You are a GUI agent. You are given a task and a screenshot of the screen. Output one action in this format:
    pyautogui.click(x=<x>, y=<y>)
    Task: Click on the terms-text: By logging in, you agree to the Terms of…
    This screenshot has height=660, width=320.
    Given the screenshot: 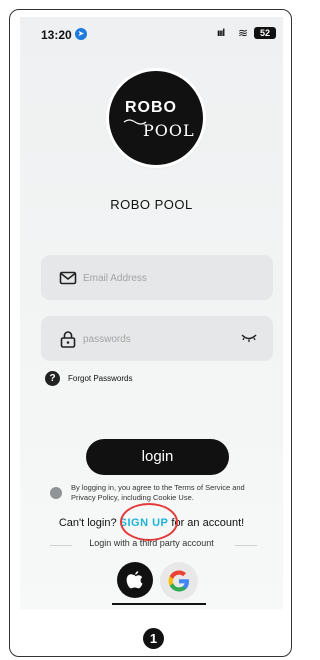 What is the action you would take?
    pyautogui.click(x=158, y=492)
    